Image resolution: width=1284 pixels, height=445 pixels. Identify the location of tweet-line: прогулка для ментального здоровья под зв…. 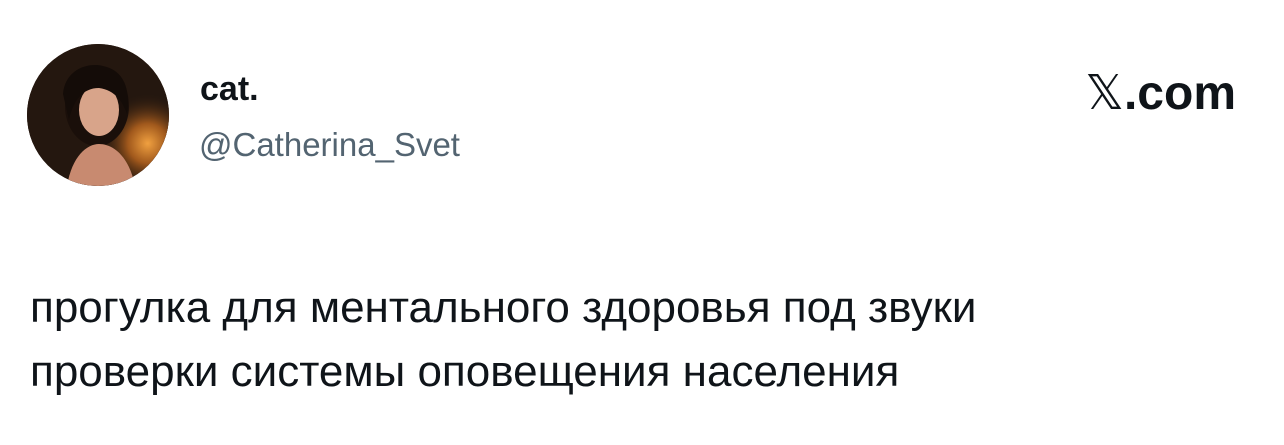
(503, 307).